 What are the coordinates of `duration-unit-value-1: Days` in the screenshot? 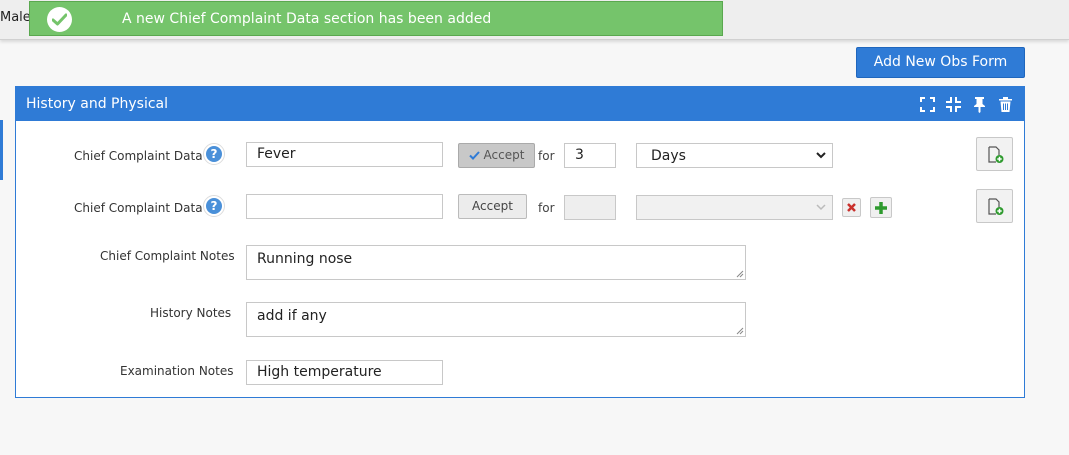 It's located at (668, 156).